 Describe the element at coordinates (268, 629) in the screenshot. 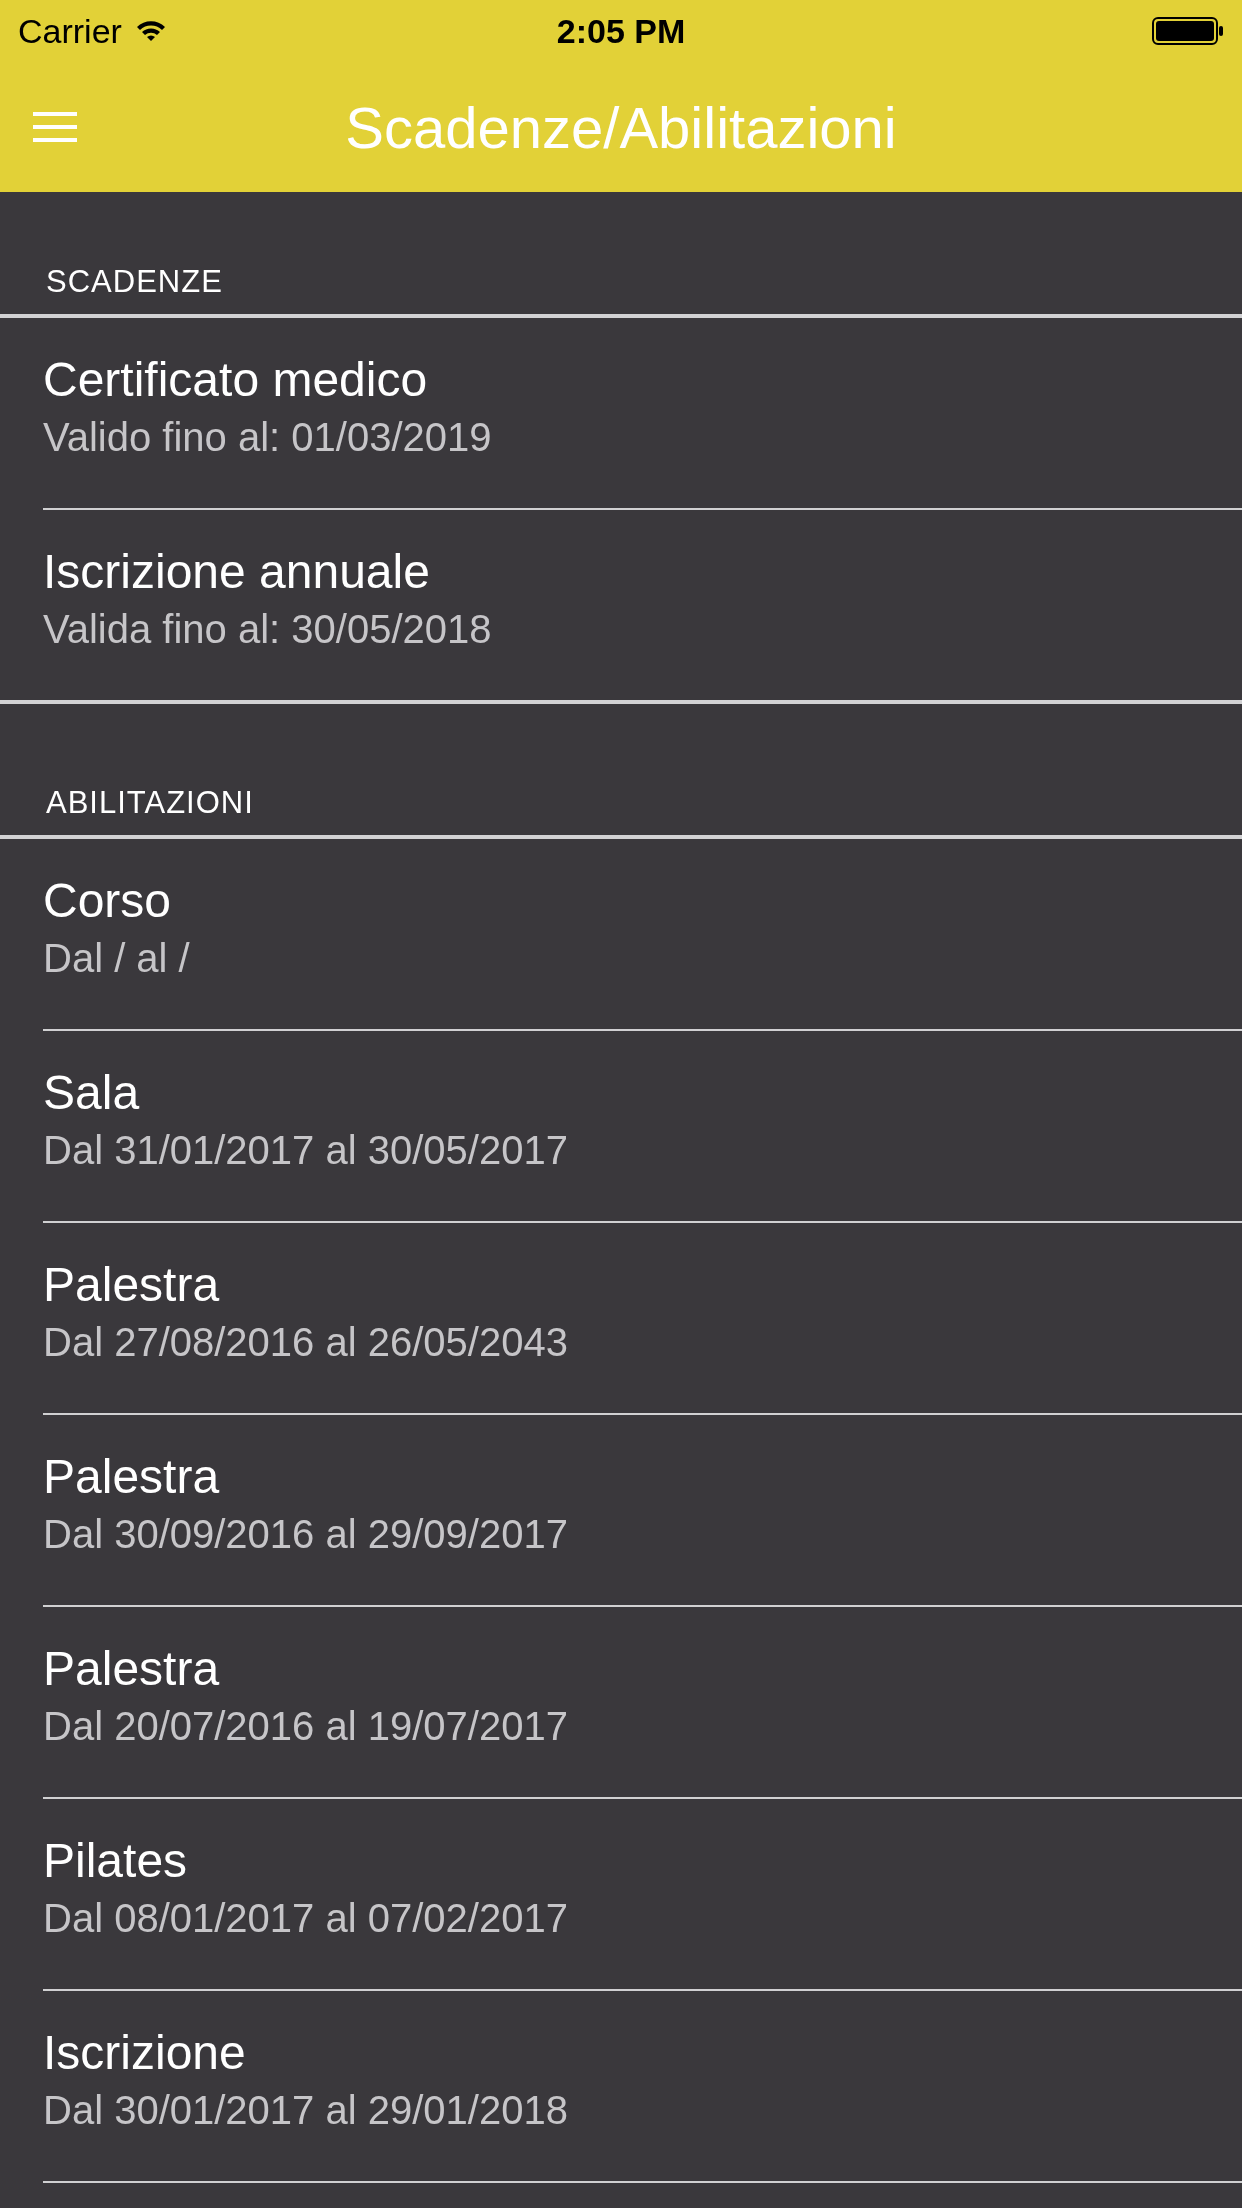

I see `row-subtitle: Valida fino al: 30/05/2018` at that location.